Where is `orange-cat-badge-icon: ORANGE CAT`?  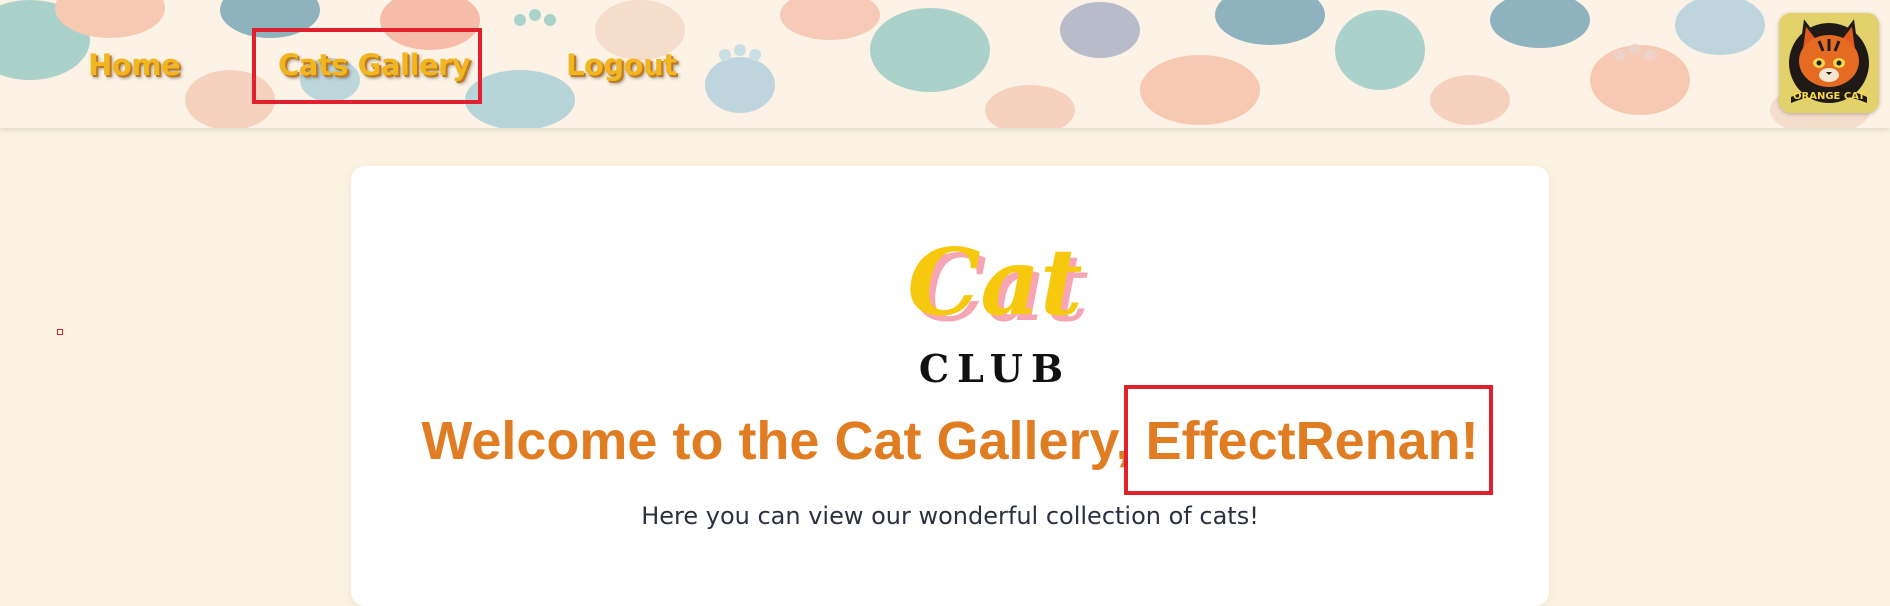
orange-cat-badge-icon: ORANGE CAT is located at coordinates (1829, 63).